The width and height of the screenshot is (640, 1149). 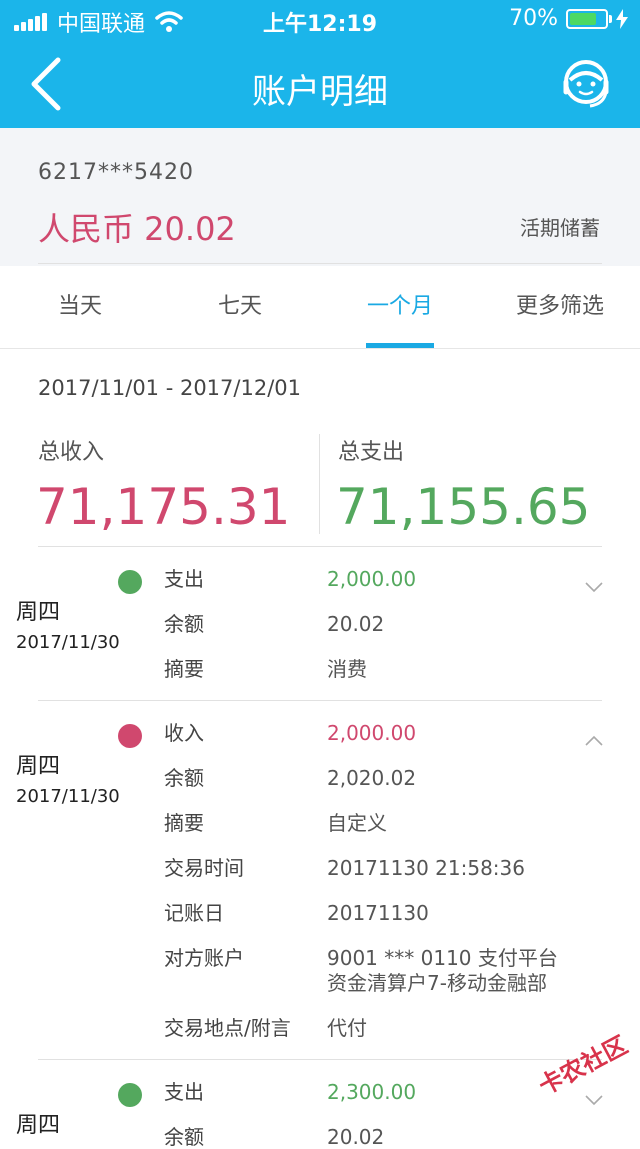 I want to click on status-bar: 中国联通 上午12:19 70%, so click(x=320, y=20).